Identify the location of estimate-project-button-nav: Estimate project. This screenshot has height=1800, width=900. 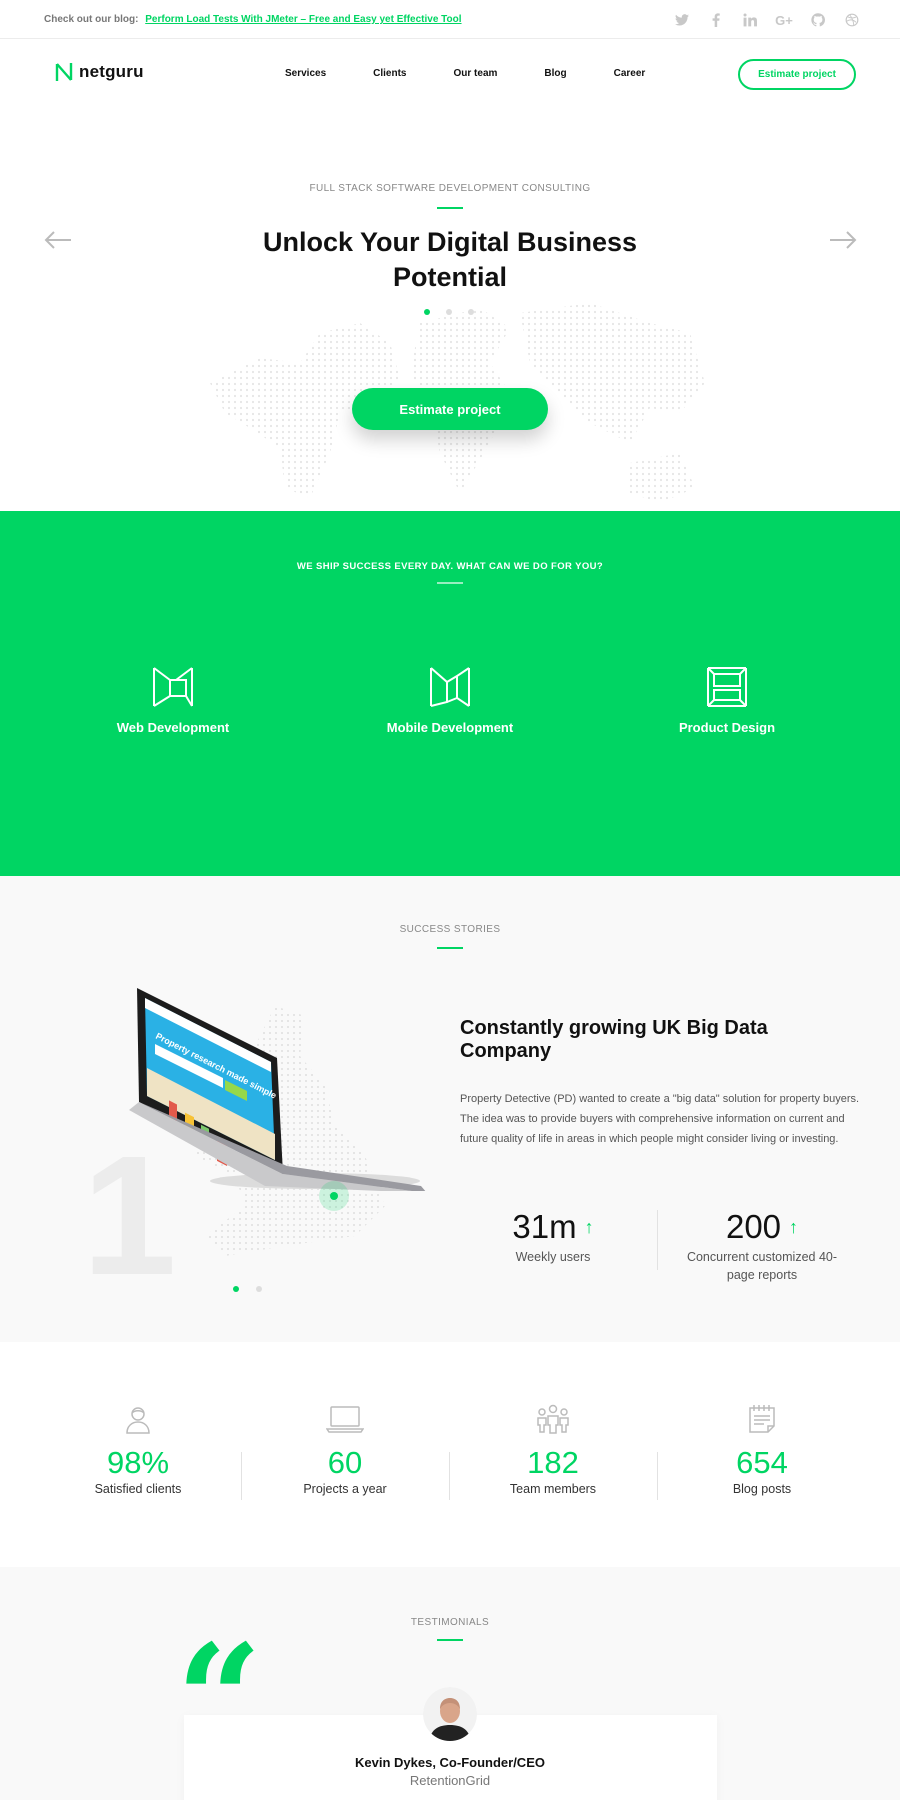
(797, 74).